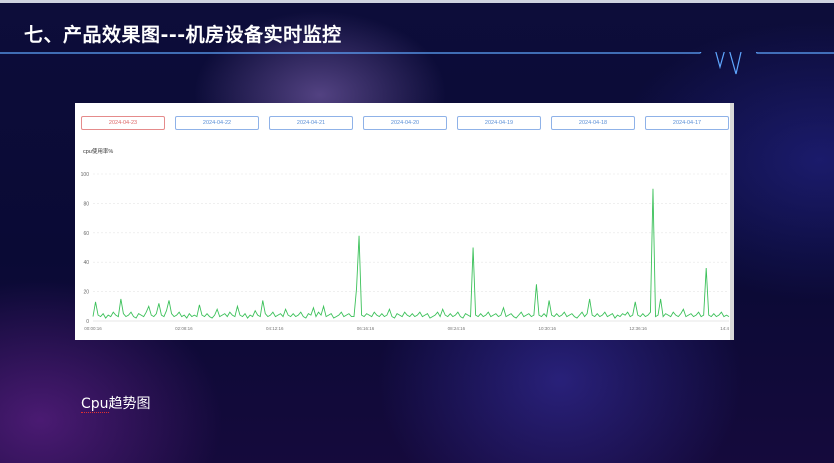 This screenshot has height=463, width=834. I want to click on x-tick-label: 00:00:16, so click(93, 328).